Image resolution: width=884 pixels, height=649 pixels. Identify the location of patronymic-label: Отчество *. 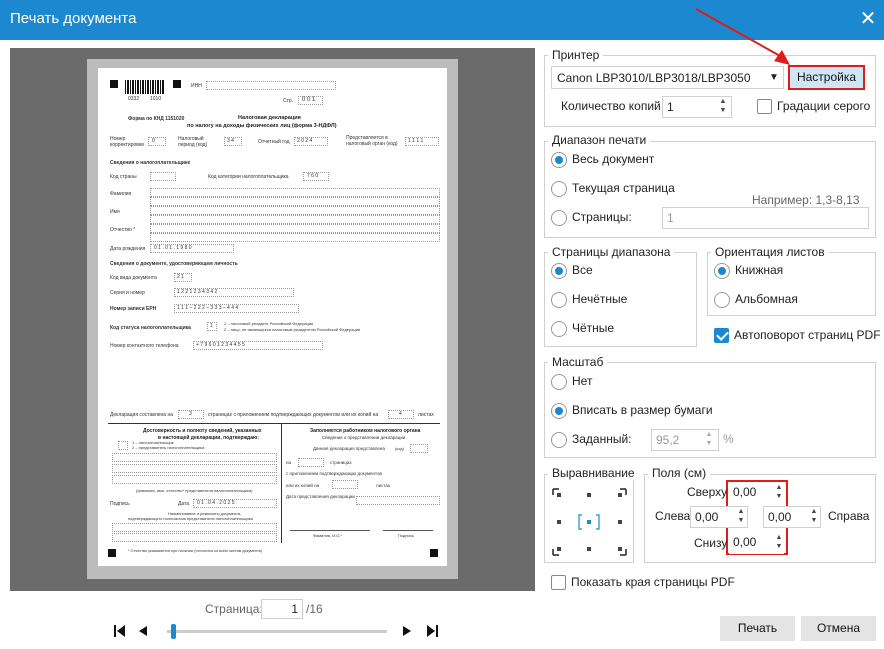
(123, 230).